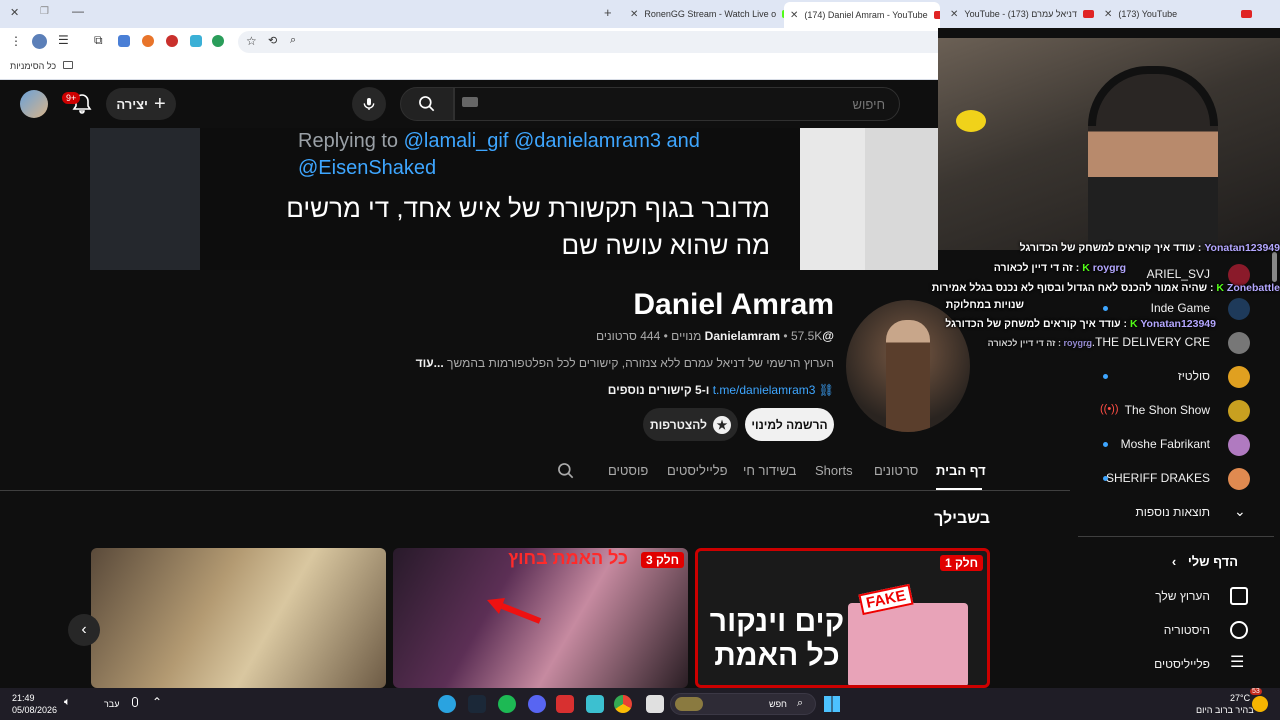 This screenshot has width=1280, height=720. What do you see at coordinates (789, 424) in the screenshot?
I see `subscribe-button: הרשמה למינוי` at bounding box center [789, 424].